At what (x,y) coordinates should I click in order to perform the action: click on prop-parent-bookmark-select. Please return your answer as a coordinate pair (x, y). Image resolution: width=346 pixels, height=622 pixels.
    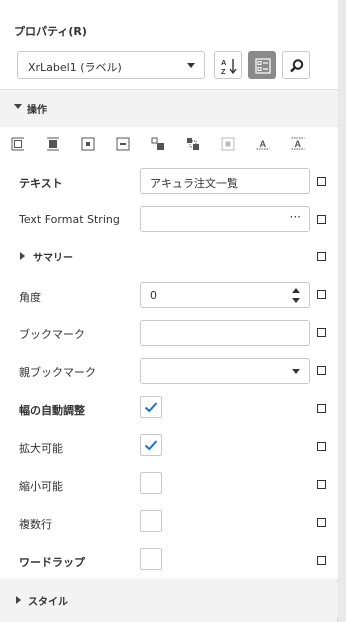
    Looking at the image, I should click on (225, 371).